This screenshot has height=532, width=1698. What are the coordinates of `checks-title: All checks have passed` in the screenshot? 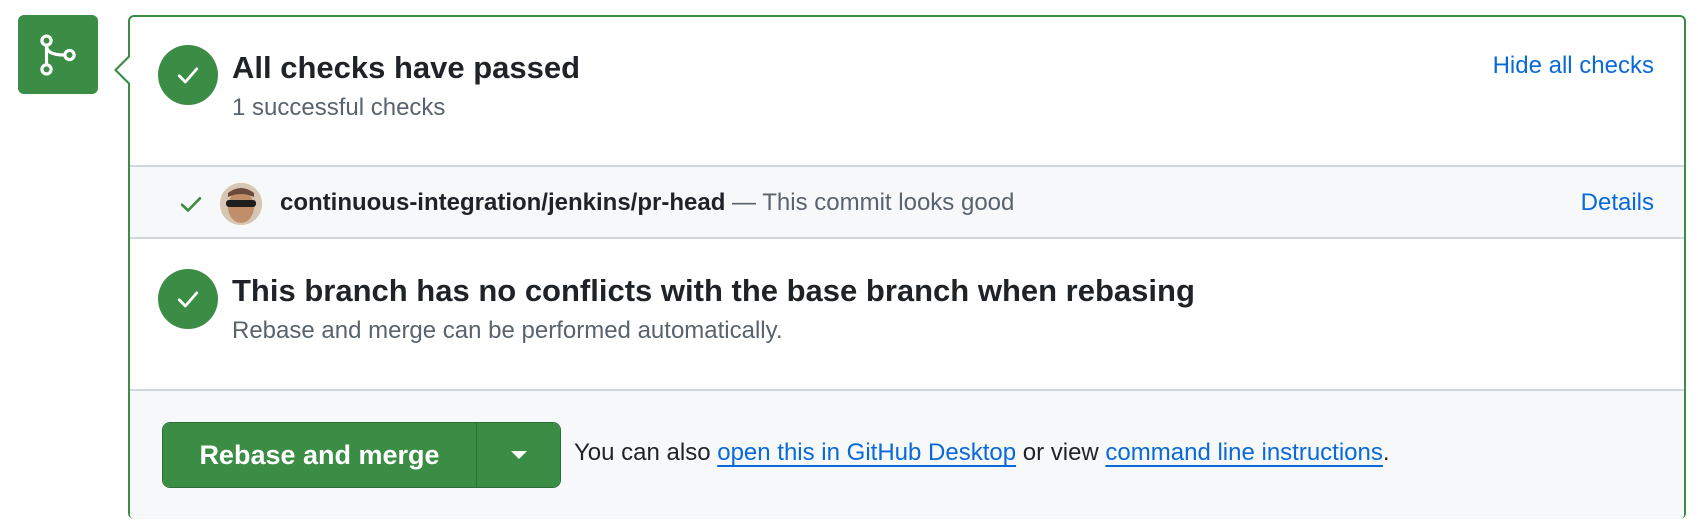 It's located at (406, 67).